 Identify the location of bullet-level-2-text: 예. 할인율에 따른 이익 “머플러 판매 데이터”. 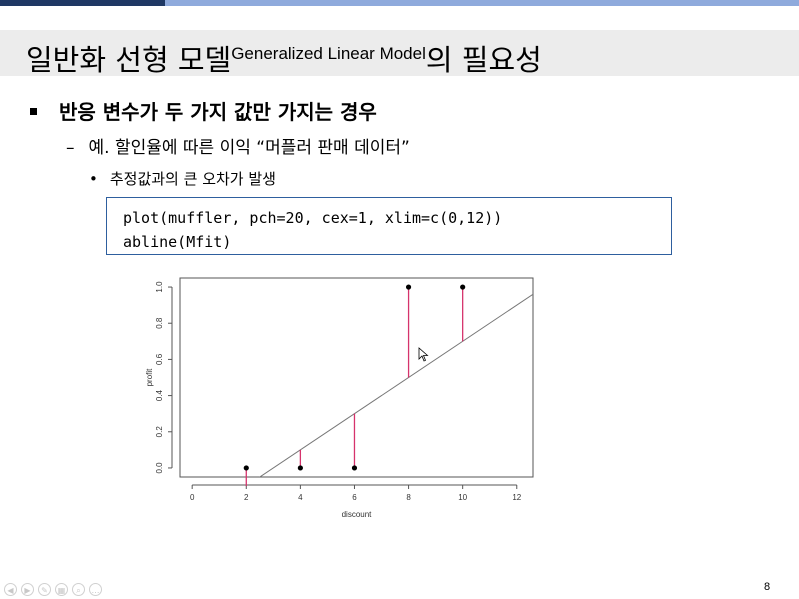
(249, 148).